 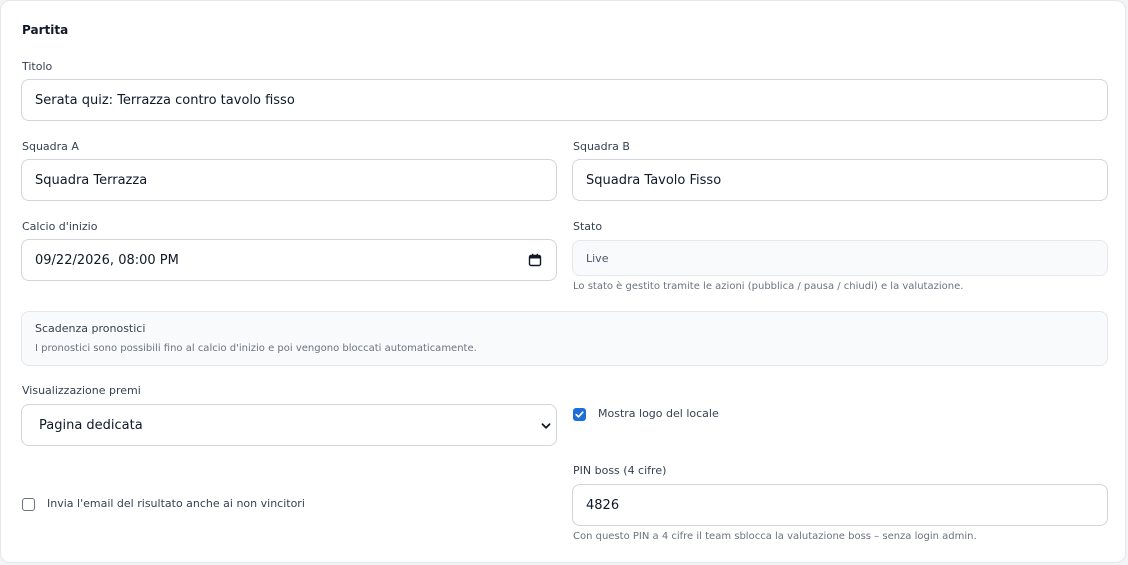 What do you see at coordinates (90, 328) in the screenshot?
I see `prediction-deadline-title: Scadenza pronostici` at bounding box center [90, 328].